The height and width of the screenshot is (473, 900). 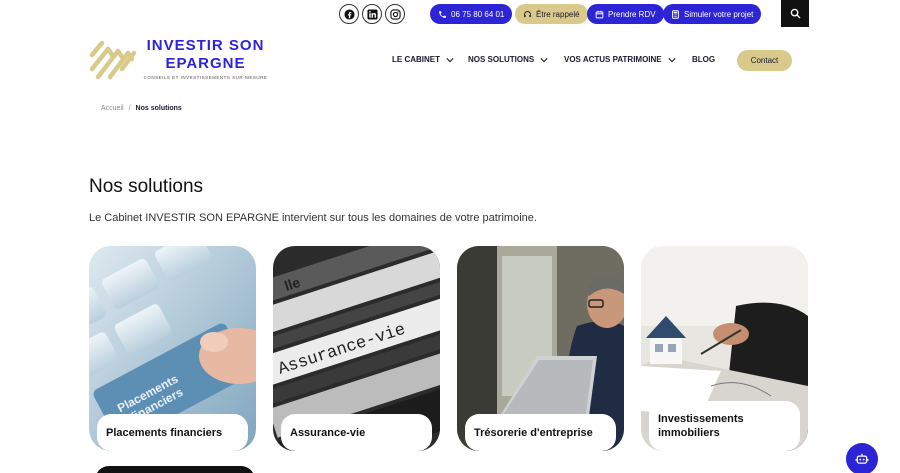 What do you see at coordinates (599, 14) in the screenshot?
I see `calendar-icon` at bounding box center [599, 14].